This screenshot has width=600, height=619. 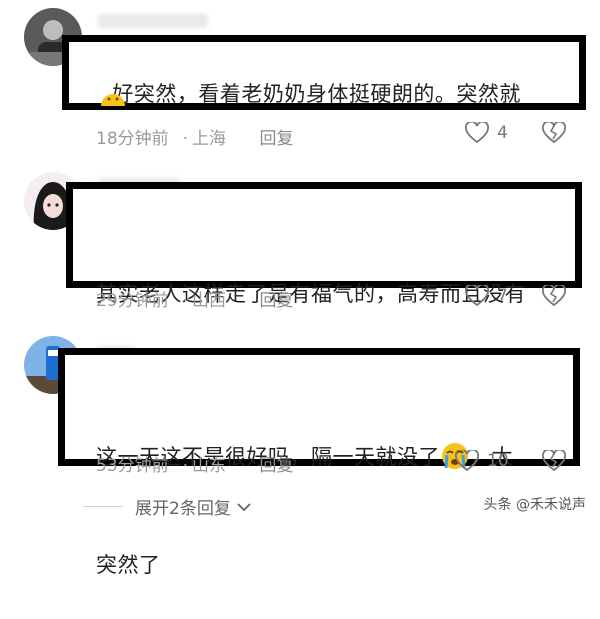 What do you see at coordinates (132, 139) in the screenshot?
I see `comment-time: 18分钟前` at bounding box center [132, 139].